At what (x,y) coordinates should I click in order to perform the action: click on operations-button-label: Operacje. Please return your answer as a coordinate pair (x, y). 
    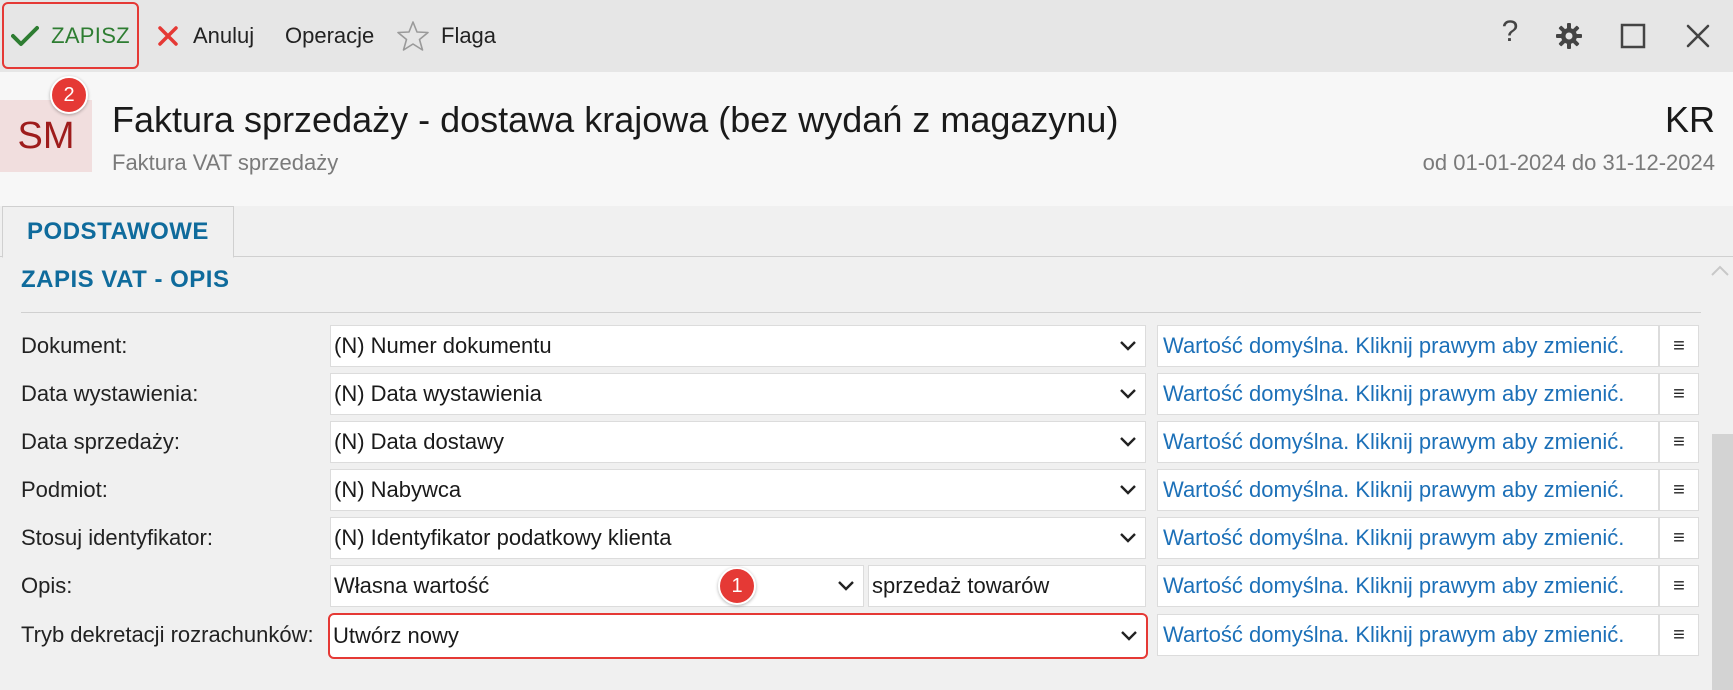
    Looking at the image, I should click on (330, 35).